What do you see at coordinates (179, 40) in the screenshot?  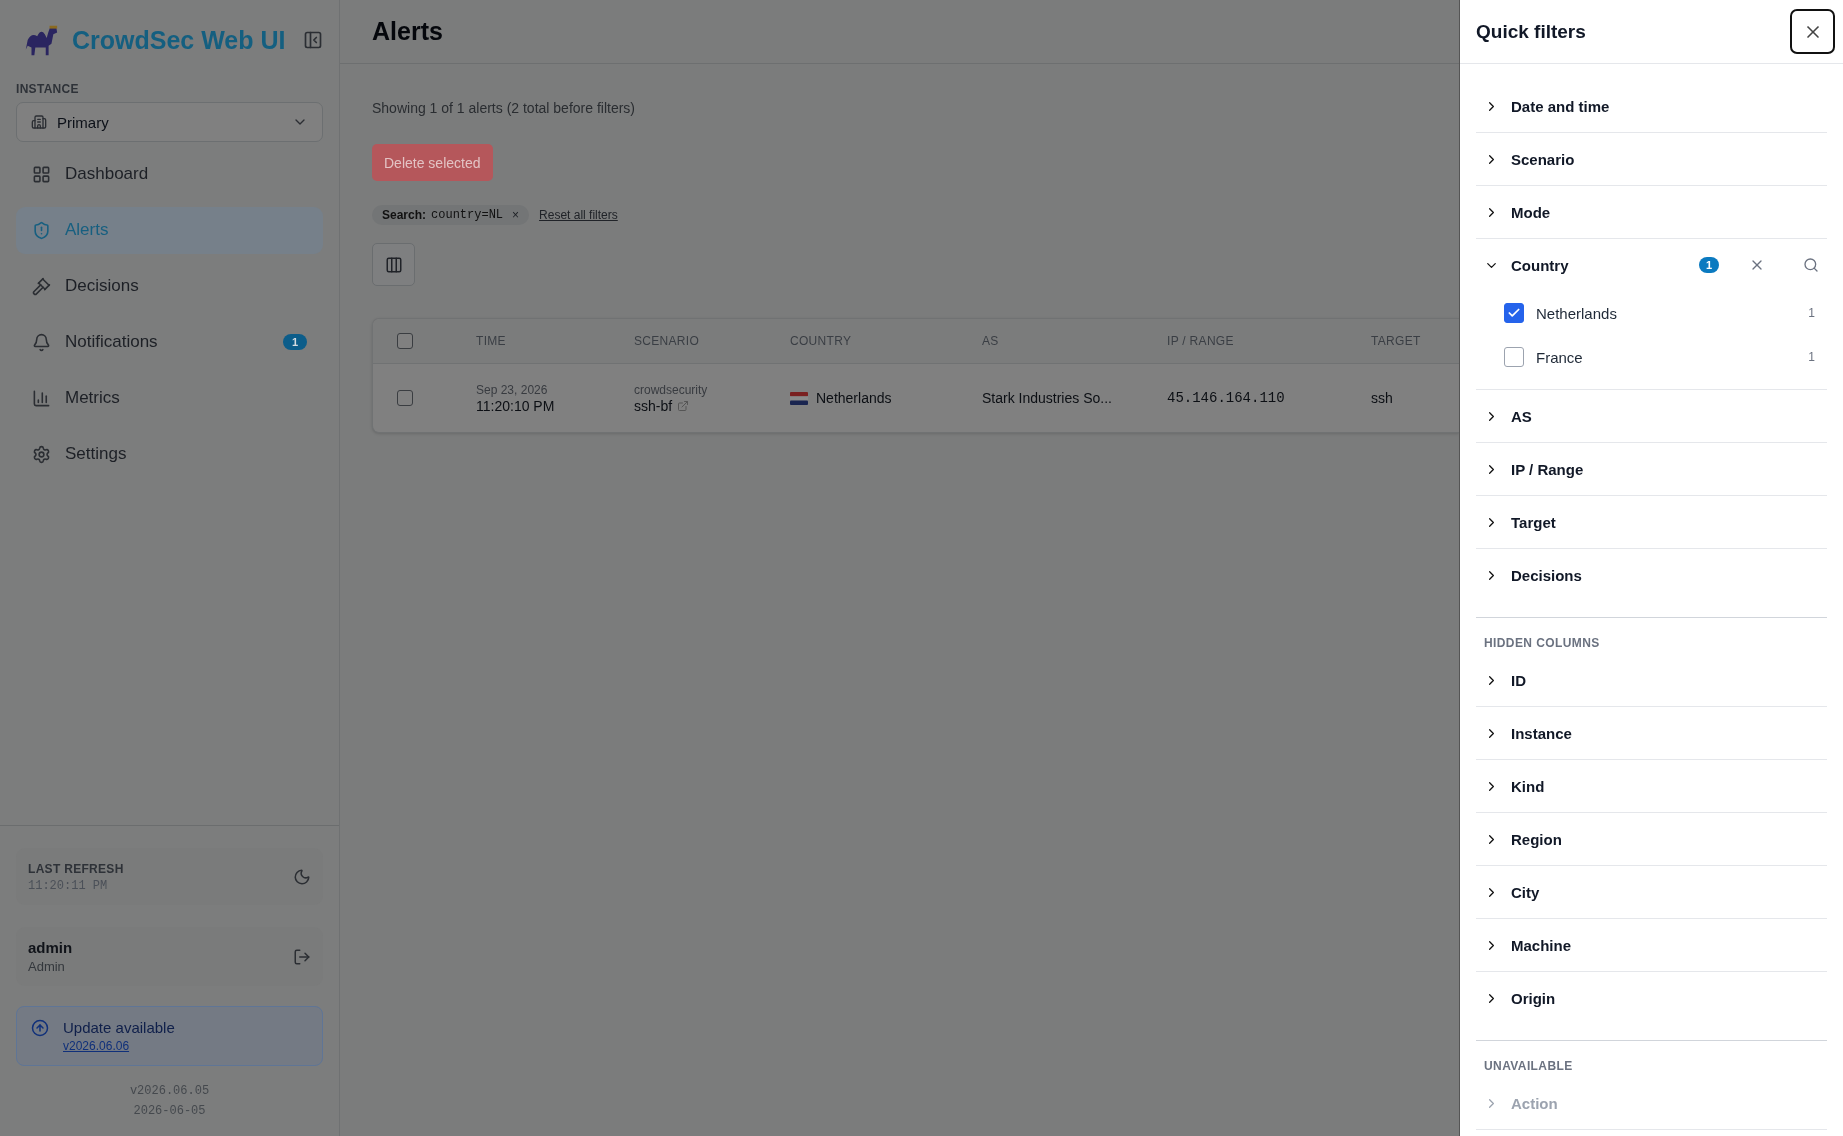 I see `app-title: CrowdSec Web UI` at bounding box center [179, 40].